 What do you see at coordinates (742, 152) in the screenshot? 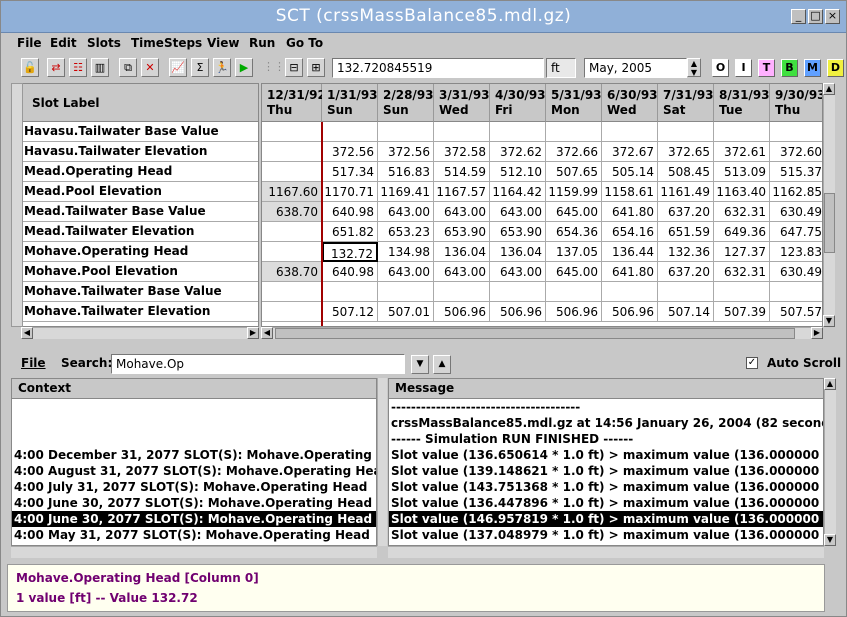
I see `data-cell: 372.61` at bounding box center [742, 152].